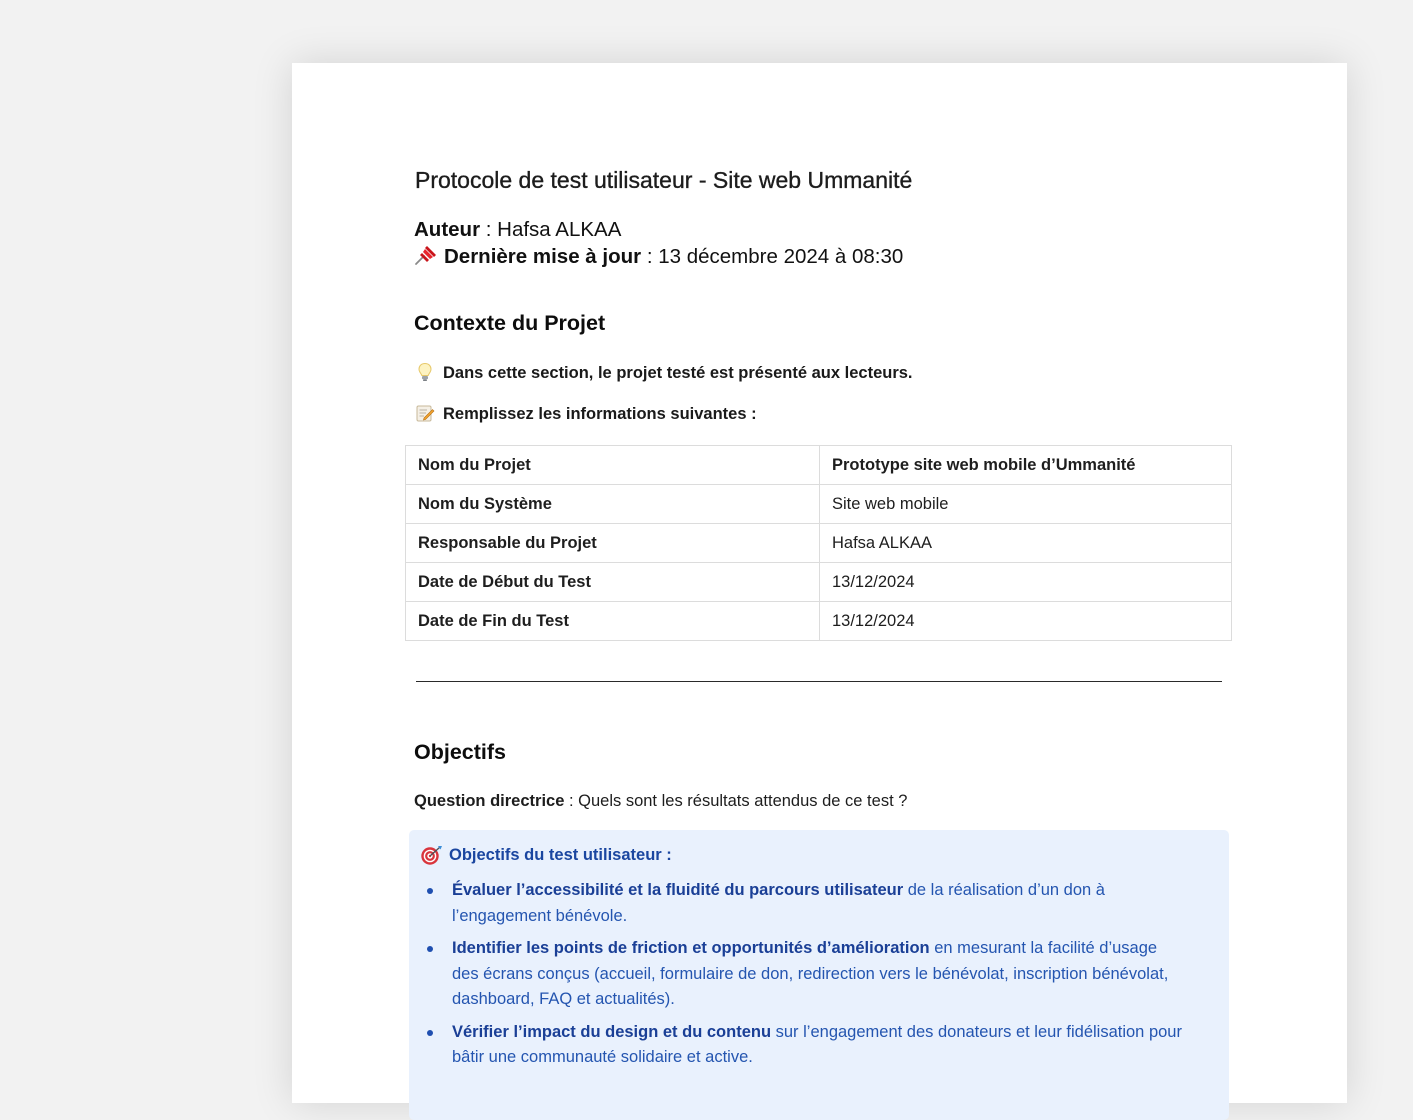 This screenshot has height=1120, width=1413. I want to click on author-label: Auteur, so click(447, 229).